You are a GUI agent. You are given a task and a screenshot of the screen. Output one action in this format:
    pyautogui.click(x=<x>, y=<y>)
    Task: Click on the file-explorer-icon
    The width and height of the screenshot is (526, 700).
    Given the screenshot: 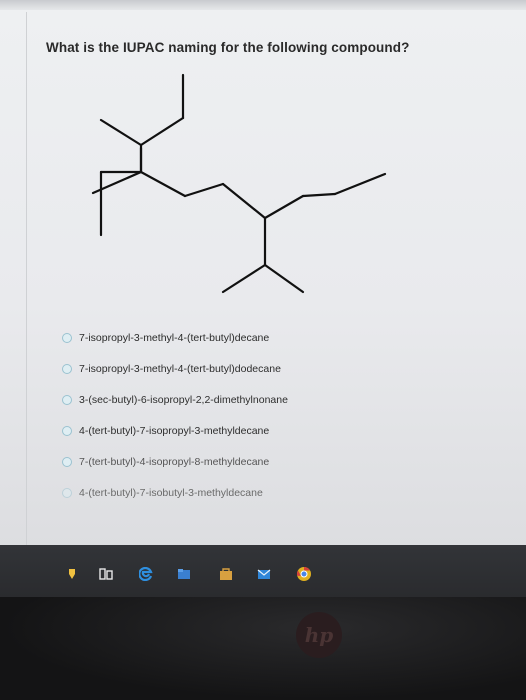 What is the action you would take?
    pyautogui.click(x=184, y=574)
    